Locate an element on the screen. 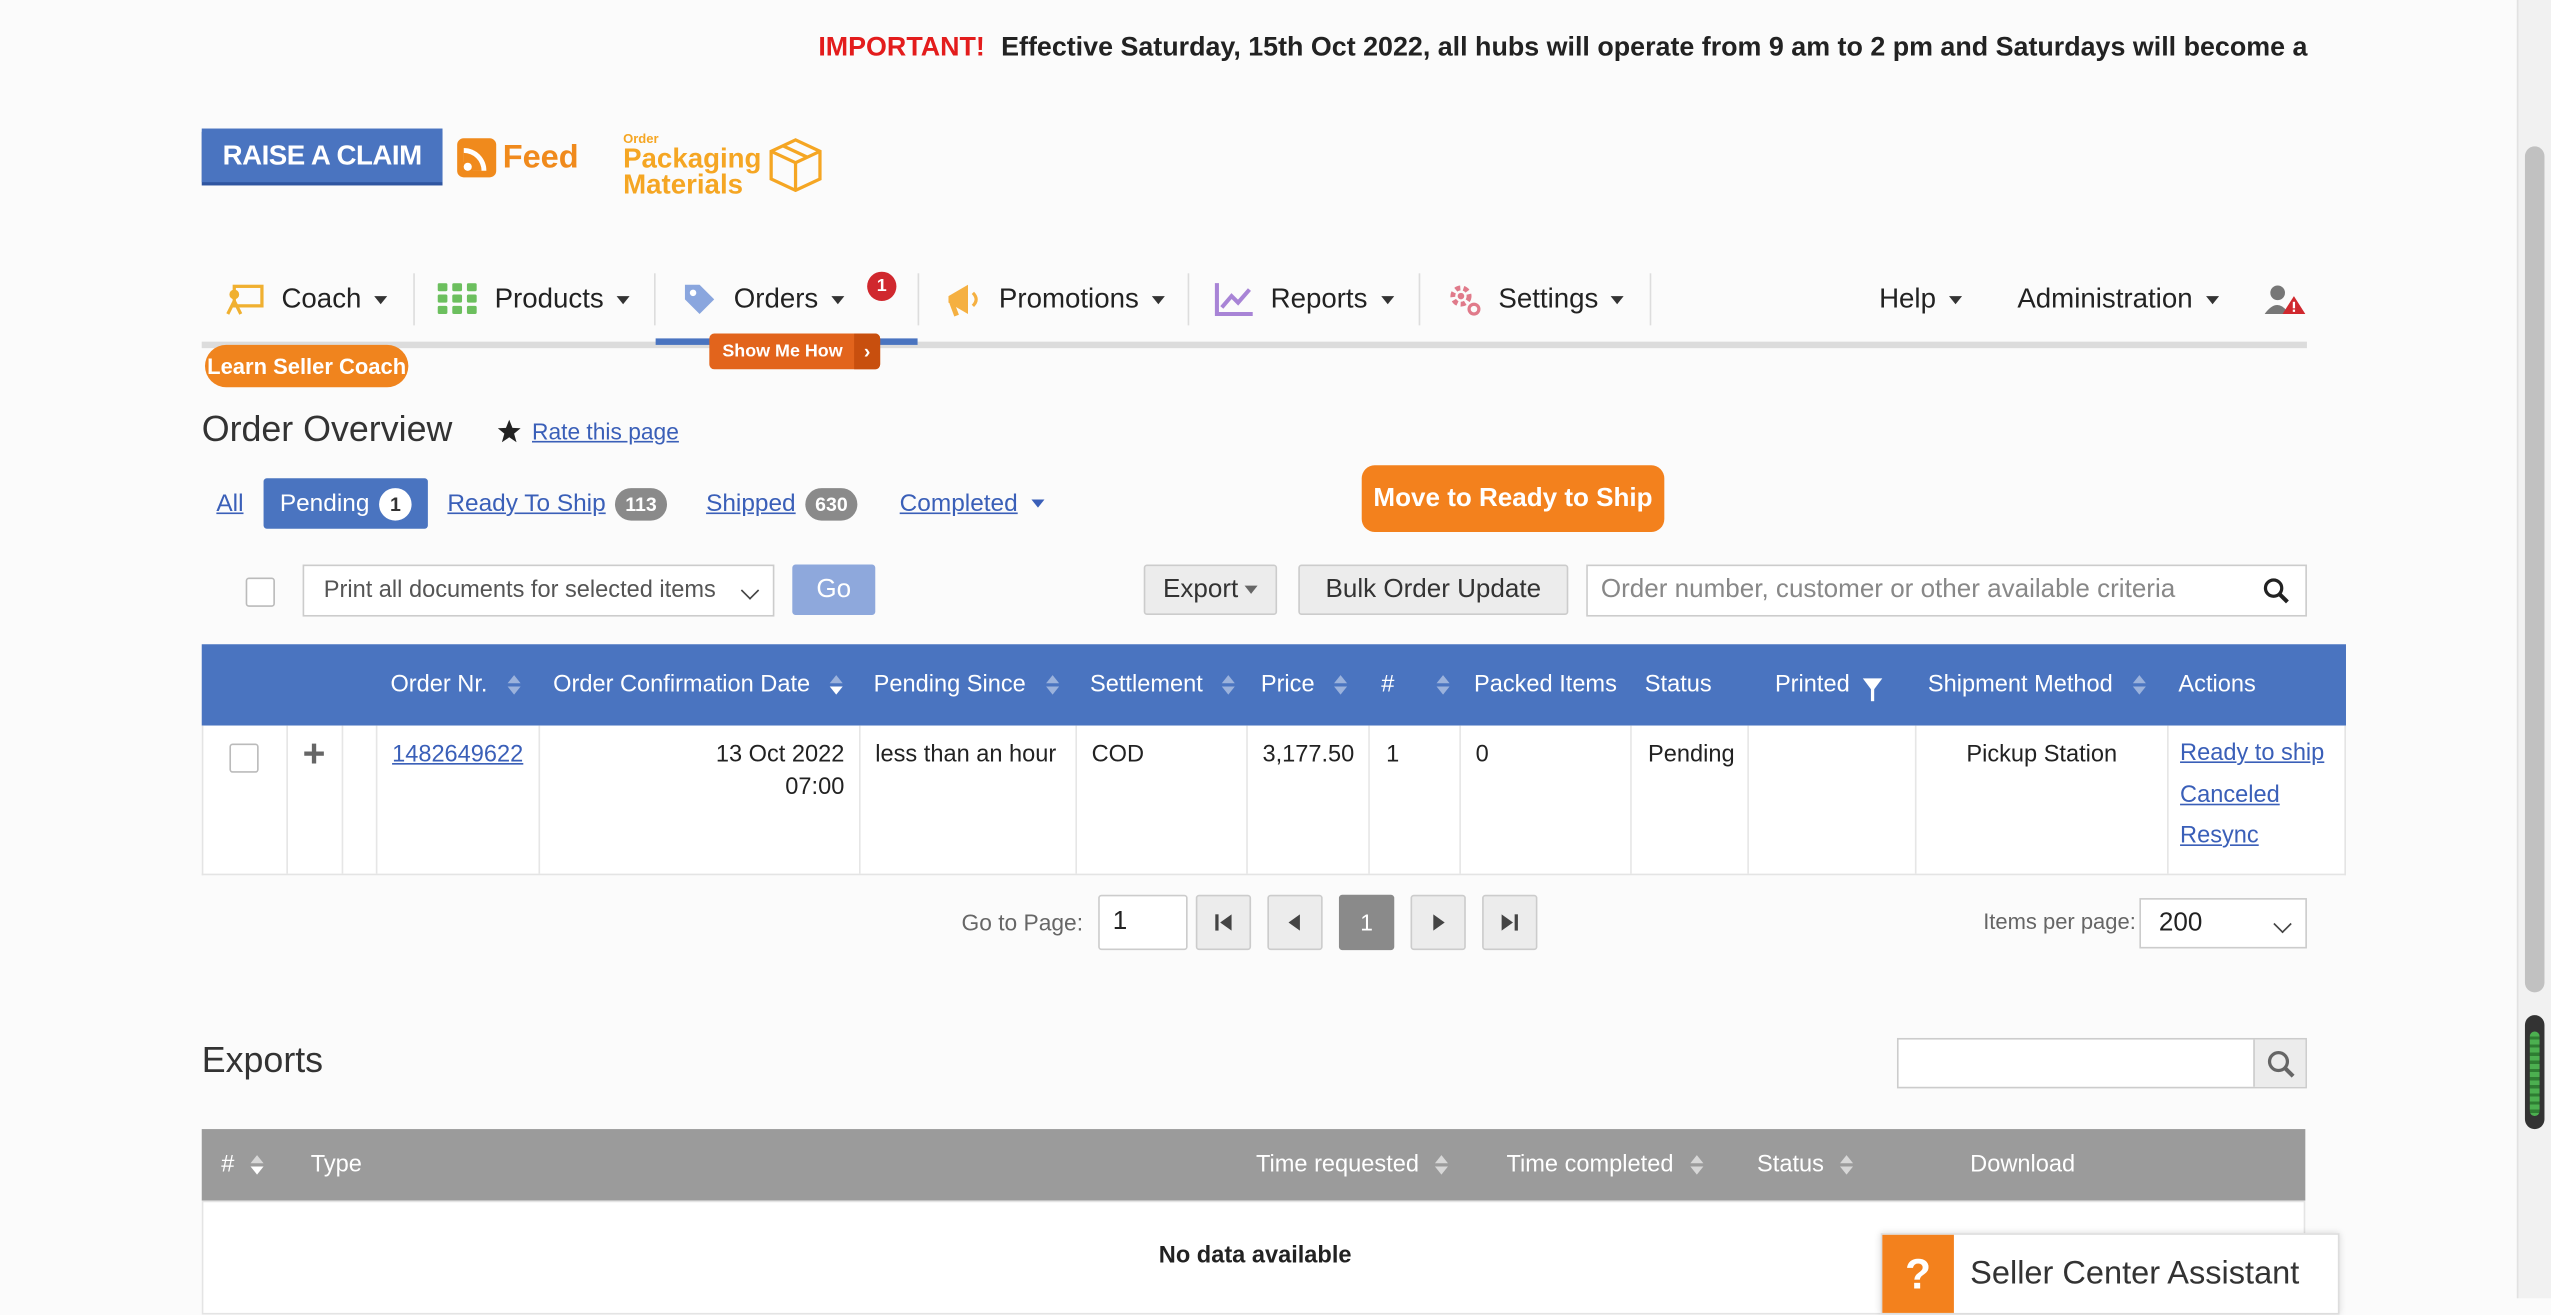  order-number-link: 1482649622 is located at coordinates (457, 755).